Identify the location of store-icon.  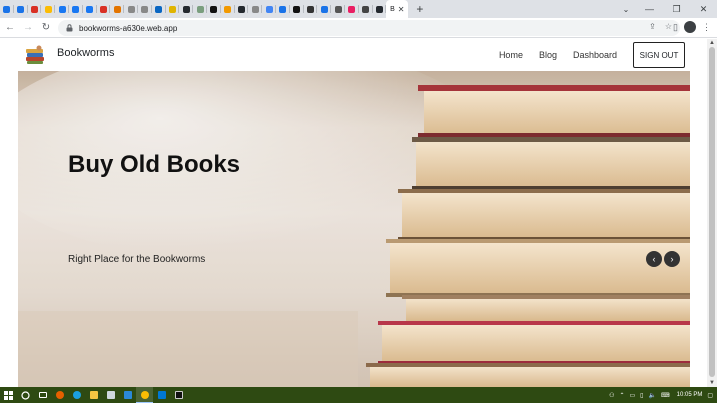
(110, 395).